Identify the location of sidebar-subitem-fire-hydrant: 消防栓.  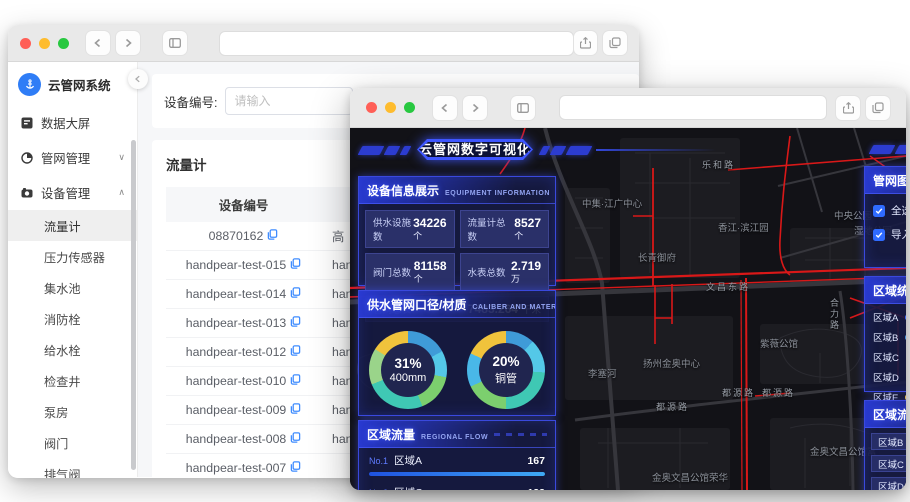
(72, 318).